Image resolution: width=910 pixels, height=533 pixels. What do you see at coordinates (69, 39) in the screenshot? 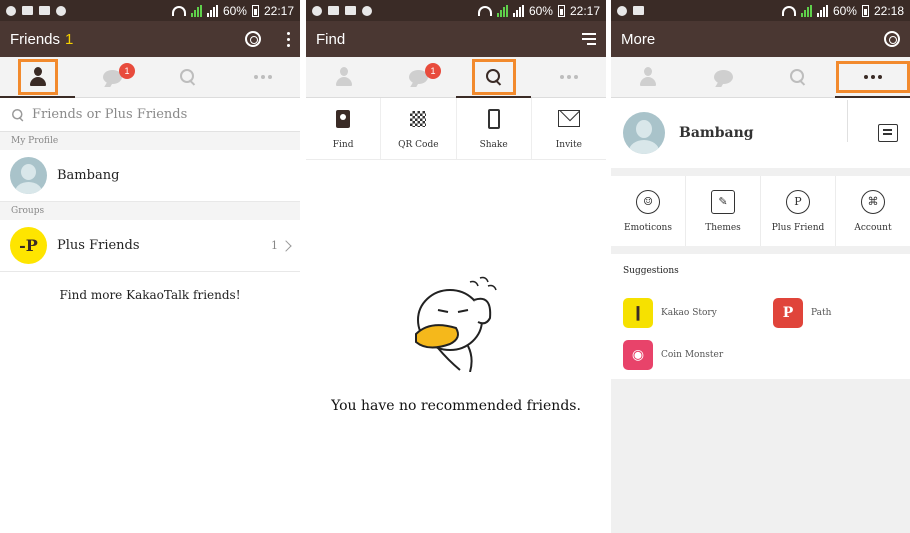
I see `friend-count: 1` at bounding box center [69, 39].